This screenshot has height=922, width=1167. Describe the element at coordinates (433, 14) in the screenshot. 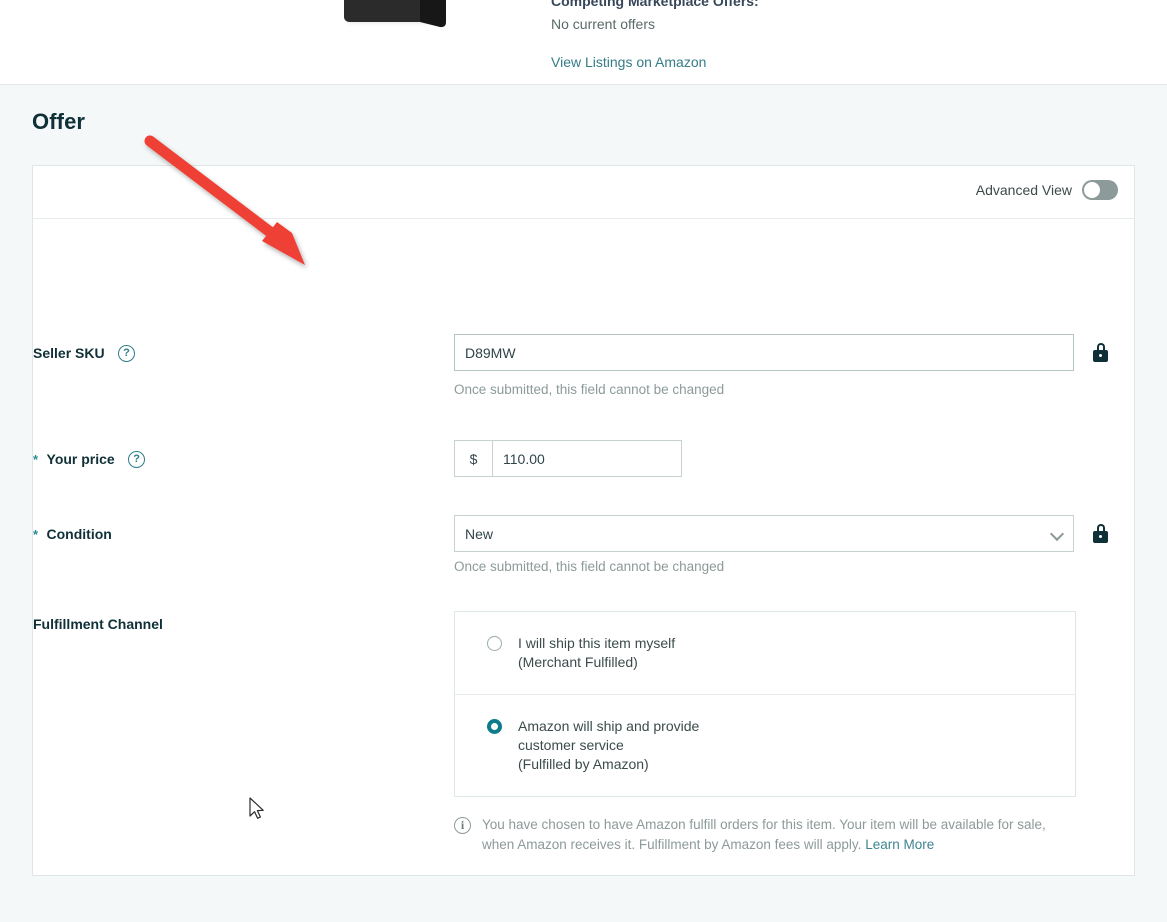

I see `product-thumbnail-side` at that location.